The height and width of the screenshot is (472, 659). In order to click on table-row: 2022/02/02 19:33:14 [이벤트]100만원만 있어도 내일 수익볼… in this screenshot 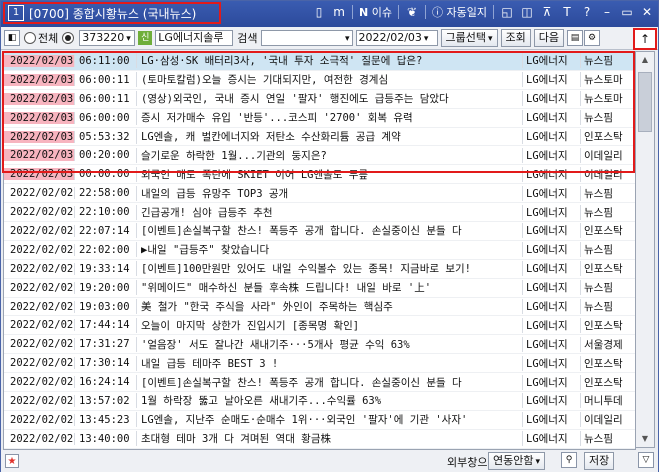, I will do `click(319, 269)`.